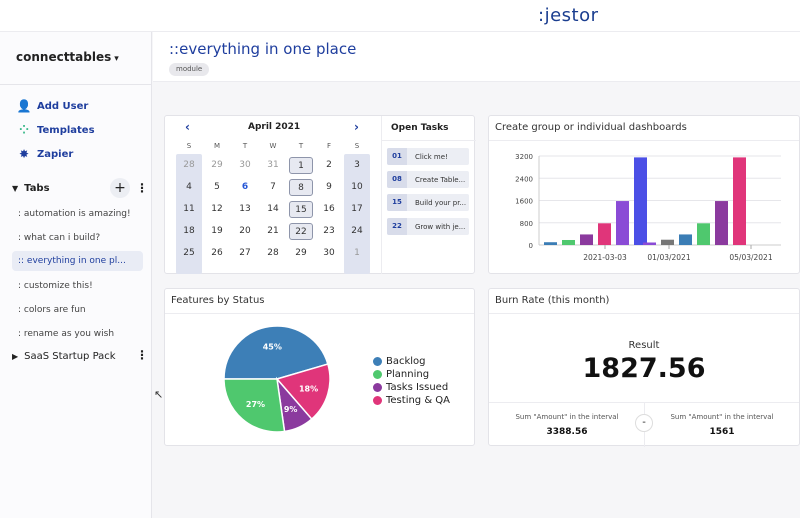 The height and width of the screenshot is (518, 800). I want to click on add-user-button: 👤 Add User, so click(52, 106).